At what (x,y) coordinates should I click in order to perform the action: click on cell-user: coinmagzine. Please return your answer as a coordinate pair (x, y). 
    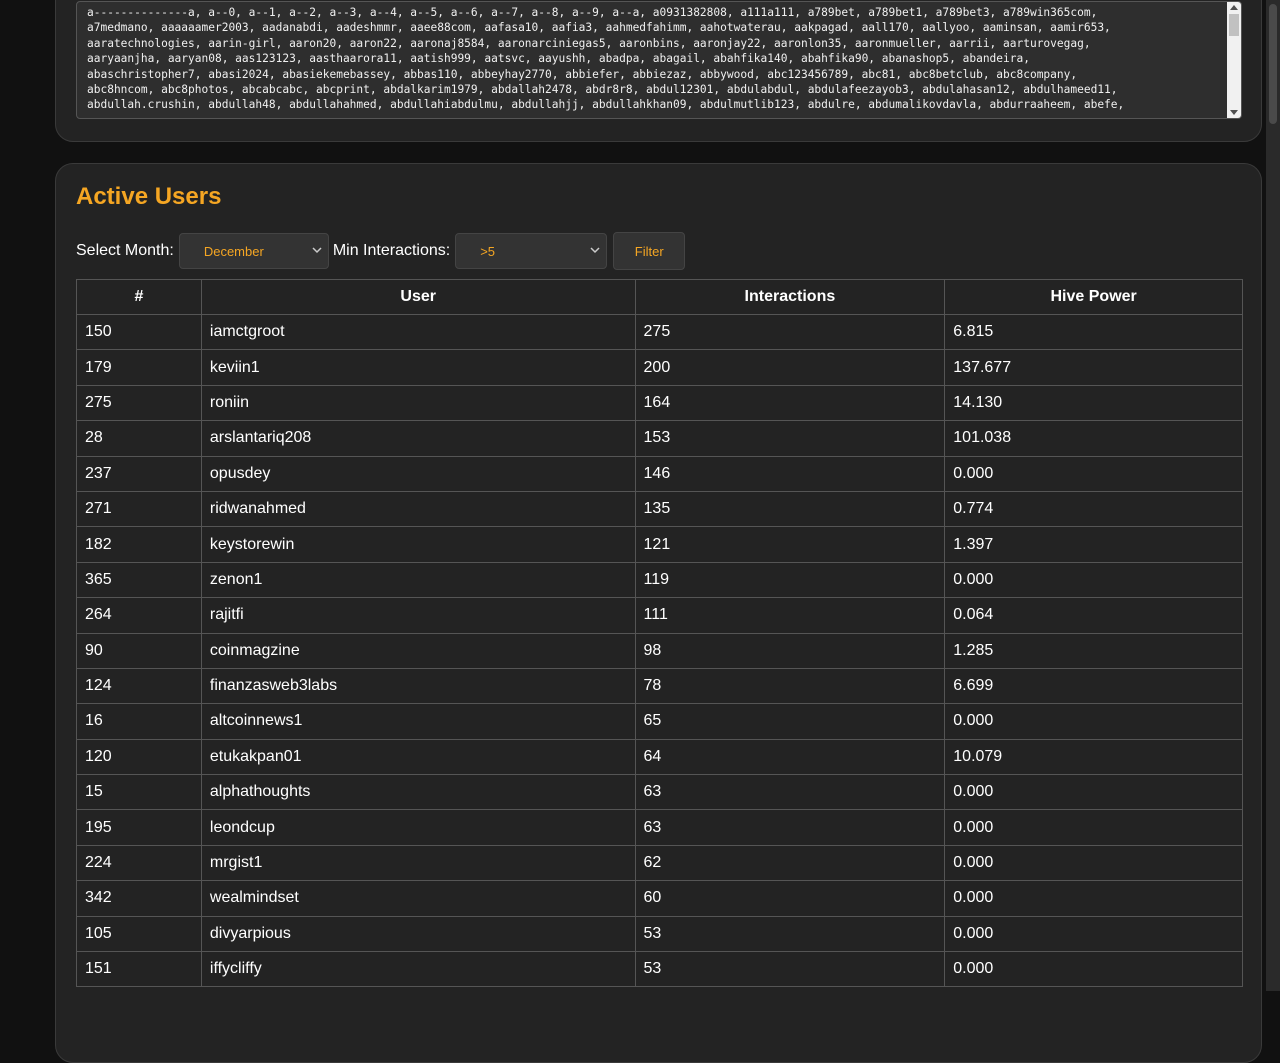
    Looking at the image, I should click on (418, 650).